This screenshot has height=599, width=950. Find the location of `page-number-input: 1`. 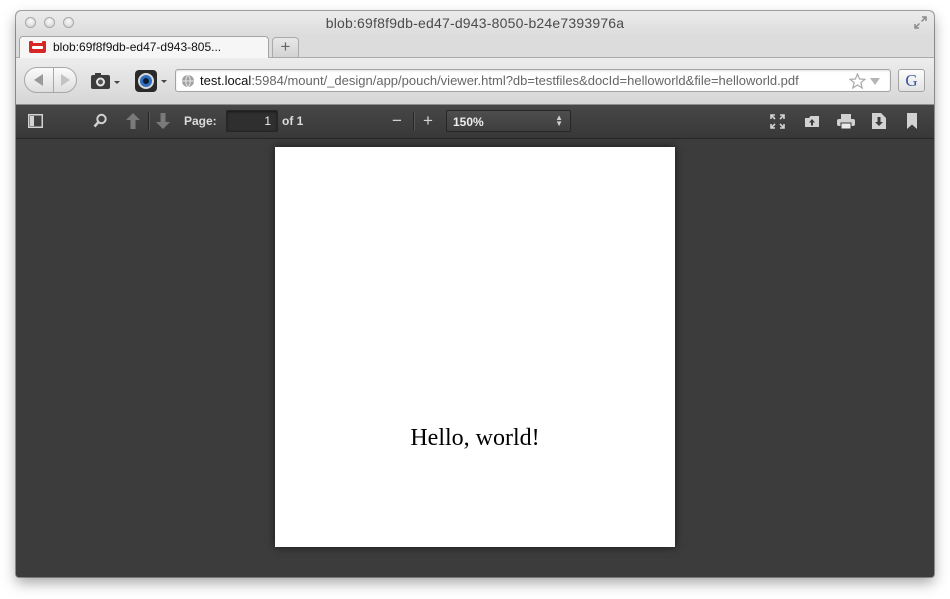

page-number-input: 1 is located at coordinates (252, 121).